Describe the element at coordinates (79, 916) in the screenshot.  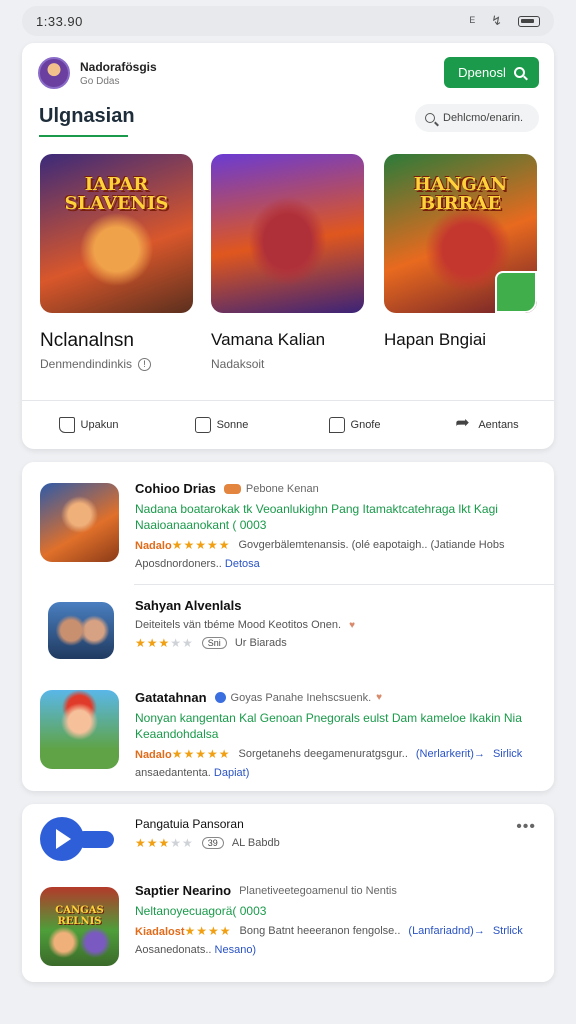
I see `app-art-title: CANGAS RELNIS` at that location.